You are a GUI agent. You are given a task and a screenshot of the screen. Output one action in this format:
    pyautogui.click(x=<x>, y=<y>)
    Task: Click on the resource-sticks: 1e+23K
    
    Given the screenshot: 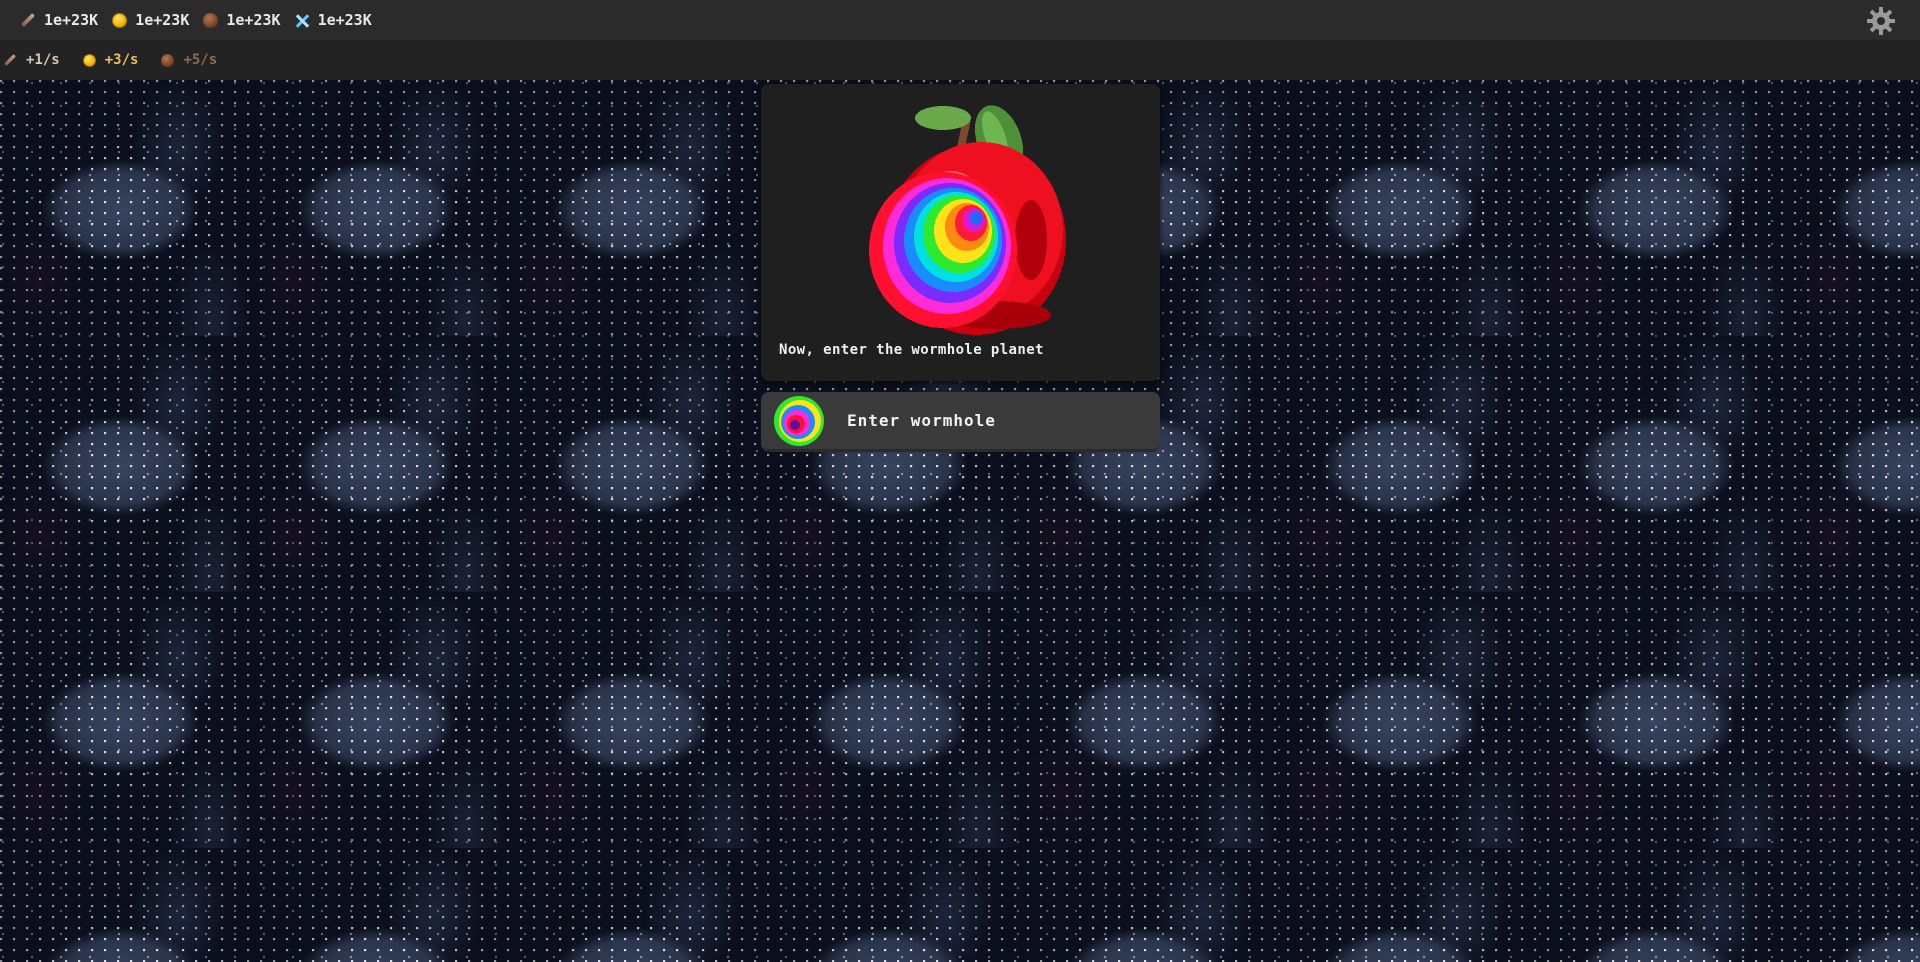 What is the action you would take?
    pyautogui.click(x=59, y=20)
    